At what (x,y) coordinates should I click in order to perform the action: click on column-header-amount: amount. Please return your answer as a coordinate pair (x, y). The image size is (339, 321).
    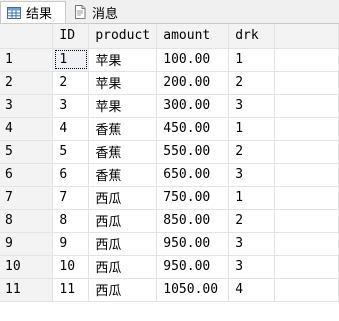
    Looking at the image, I should click on (193, 36).